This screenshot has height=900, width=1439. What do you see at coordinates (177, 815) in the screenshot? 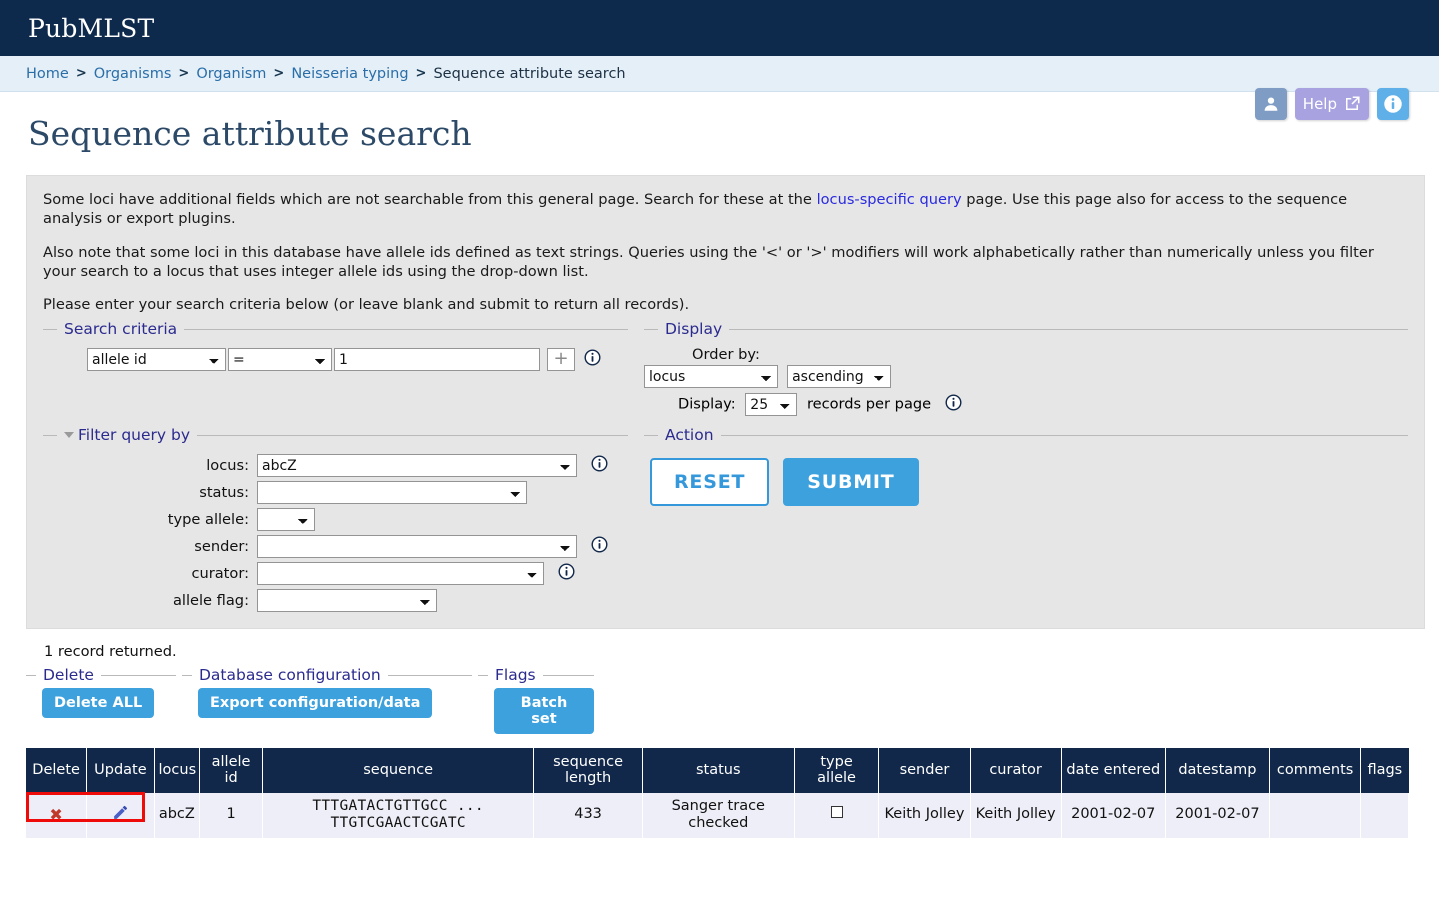
I see `locus-cell: abcZ` at bounding box center [177, 815].